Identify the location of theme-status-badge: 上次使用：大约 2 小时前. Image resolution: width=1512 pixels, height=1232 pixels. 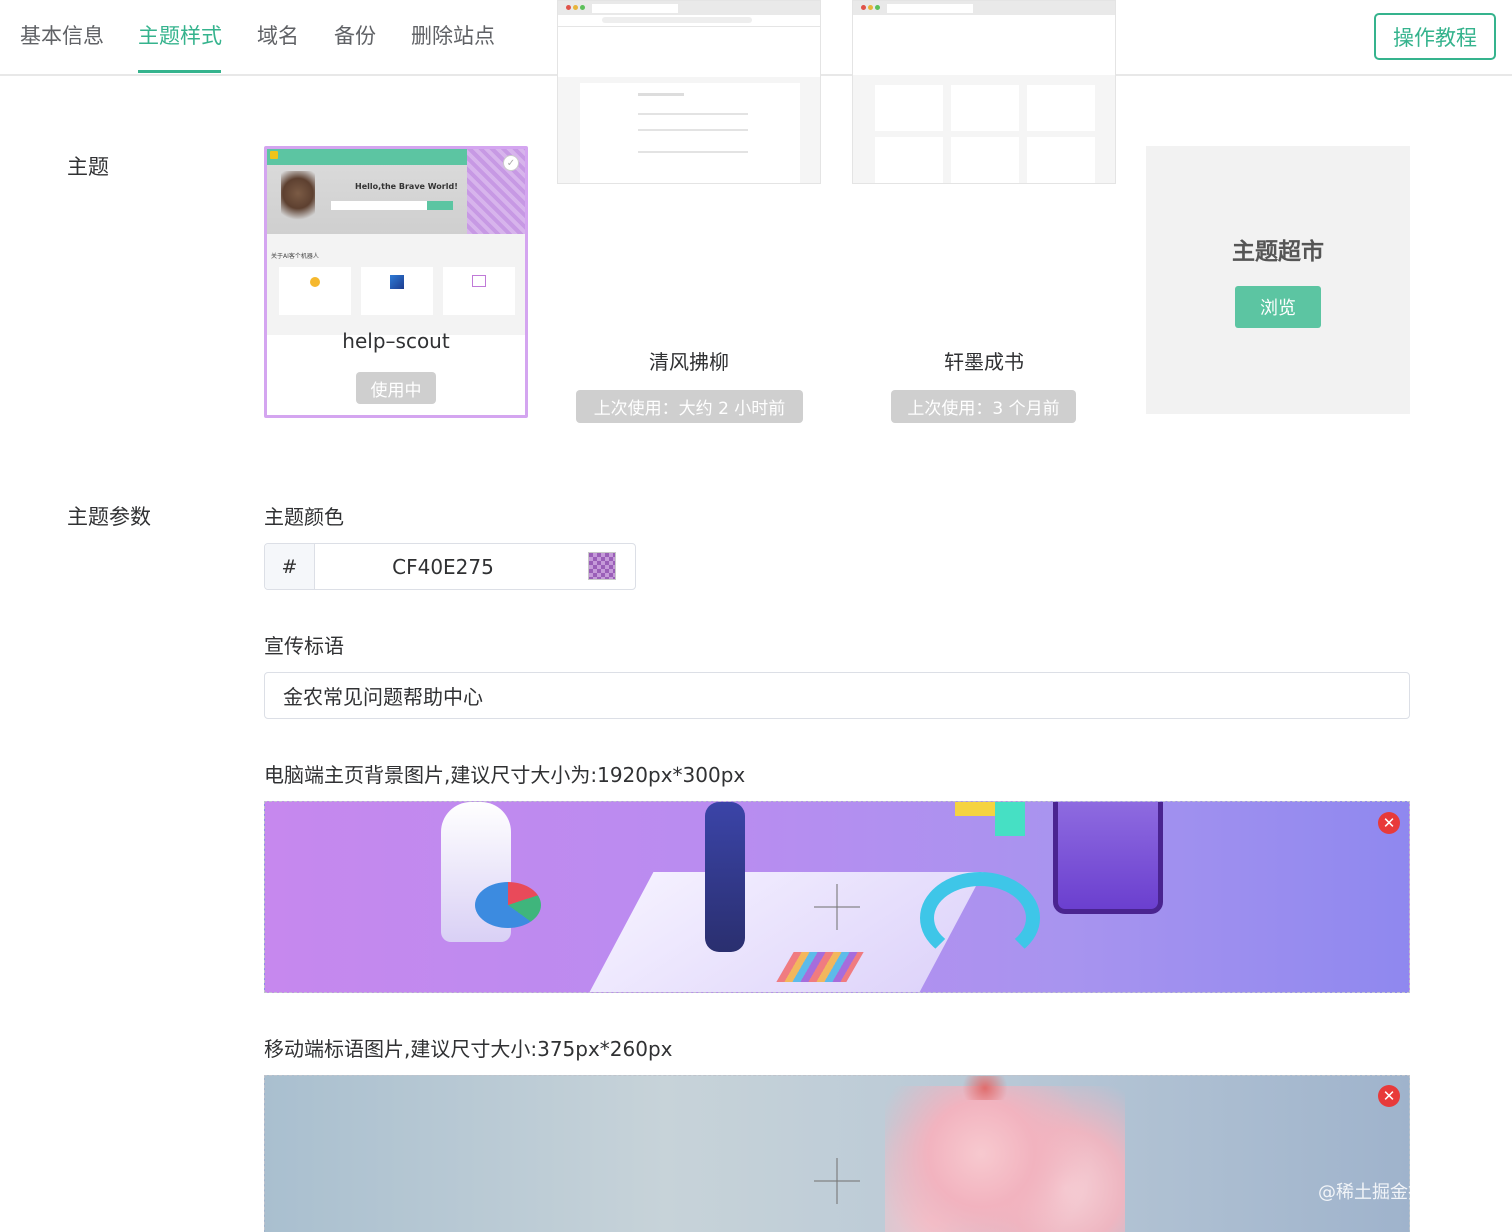
(689, 406).